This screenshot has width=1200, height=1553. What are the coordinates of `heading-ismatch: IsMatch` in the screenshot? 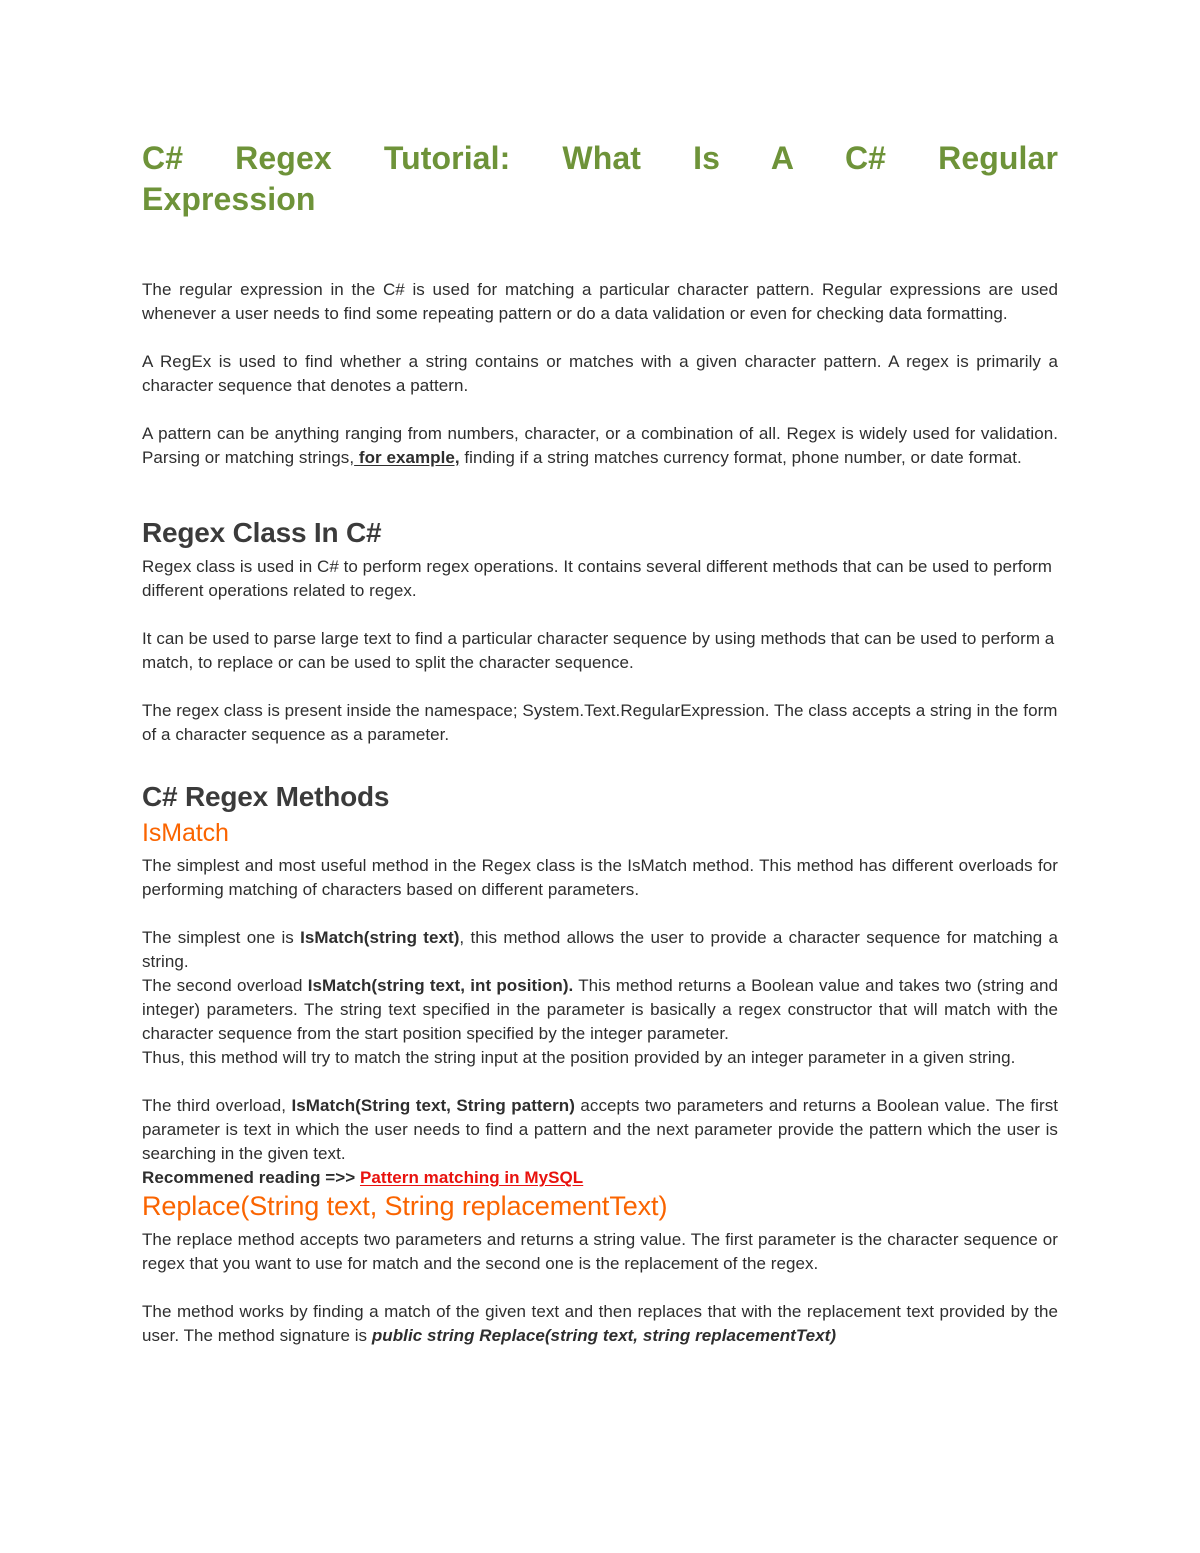 It's located at (185, 833).